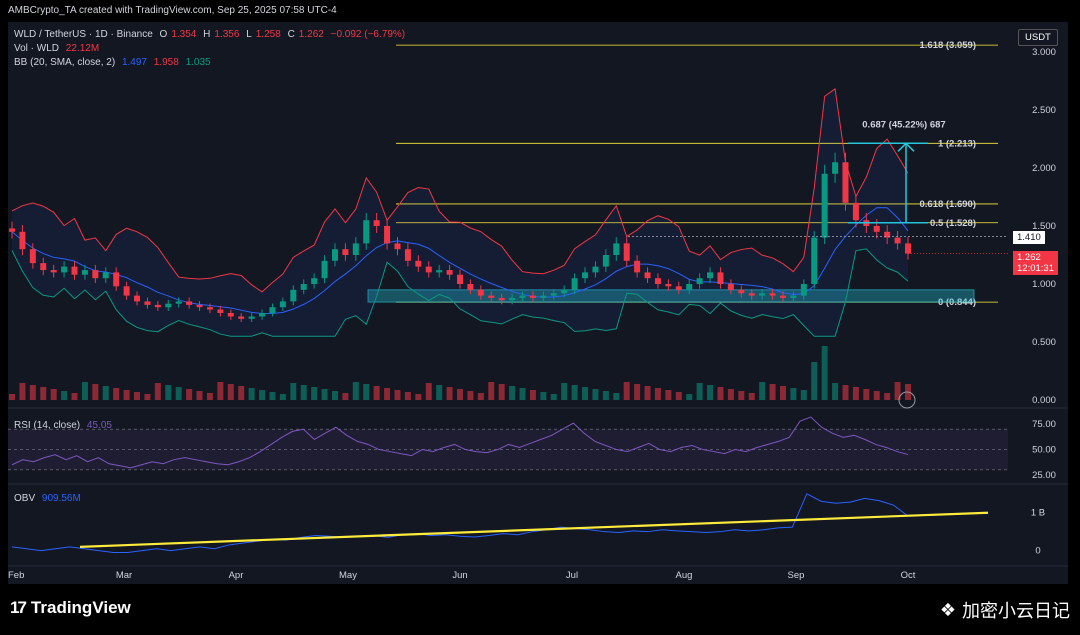 The height and width of the screenshot is (635, 1080). I want to click on obv-trendline, so click(534, 529).